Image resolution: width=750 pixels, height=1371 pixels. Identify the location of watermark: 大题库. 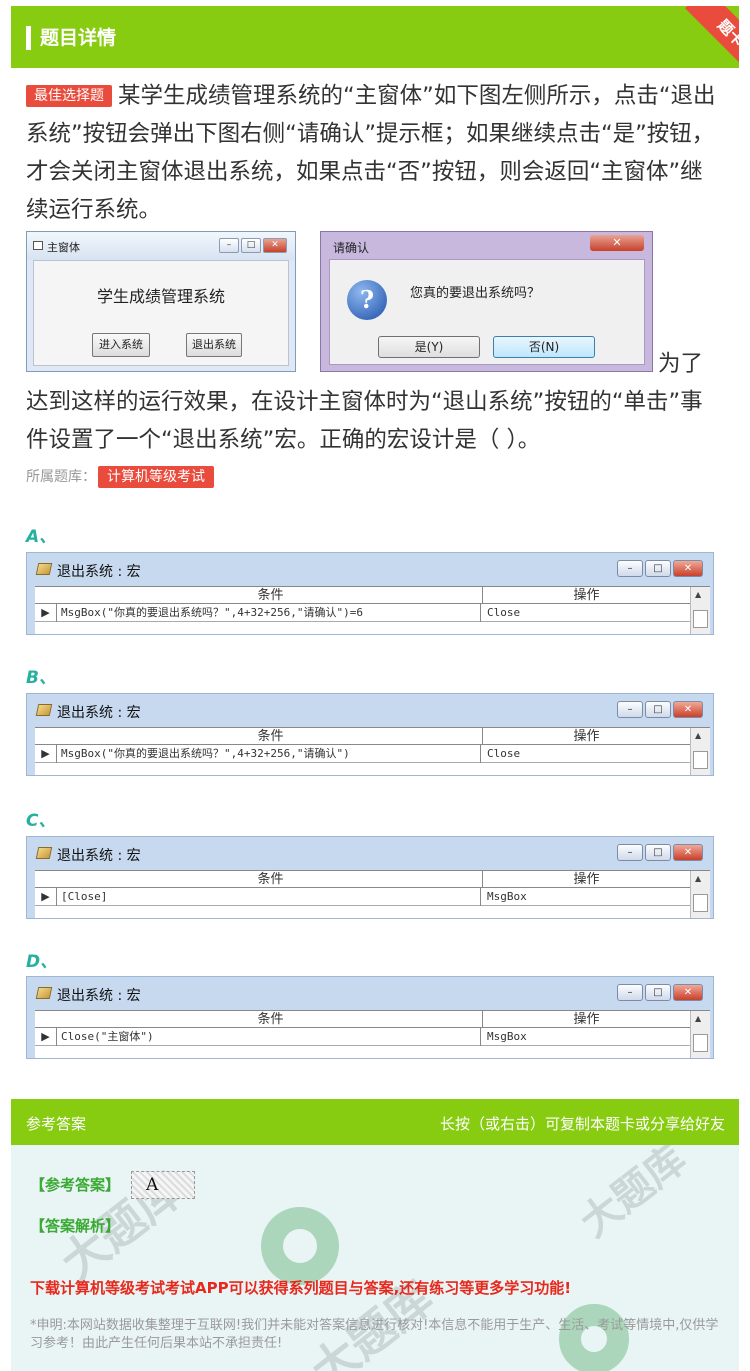
(633, 1191).